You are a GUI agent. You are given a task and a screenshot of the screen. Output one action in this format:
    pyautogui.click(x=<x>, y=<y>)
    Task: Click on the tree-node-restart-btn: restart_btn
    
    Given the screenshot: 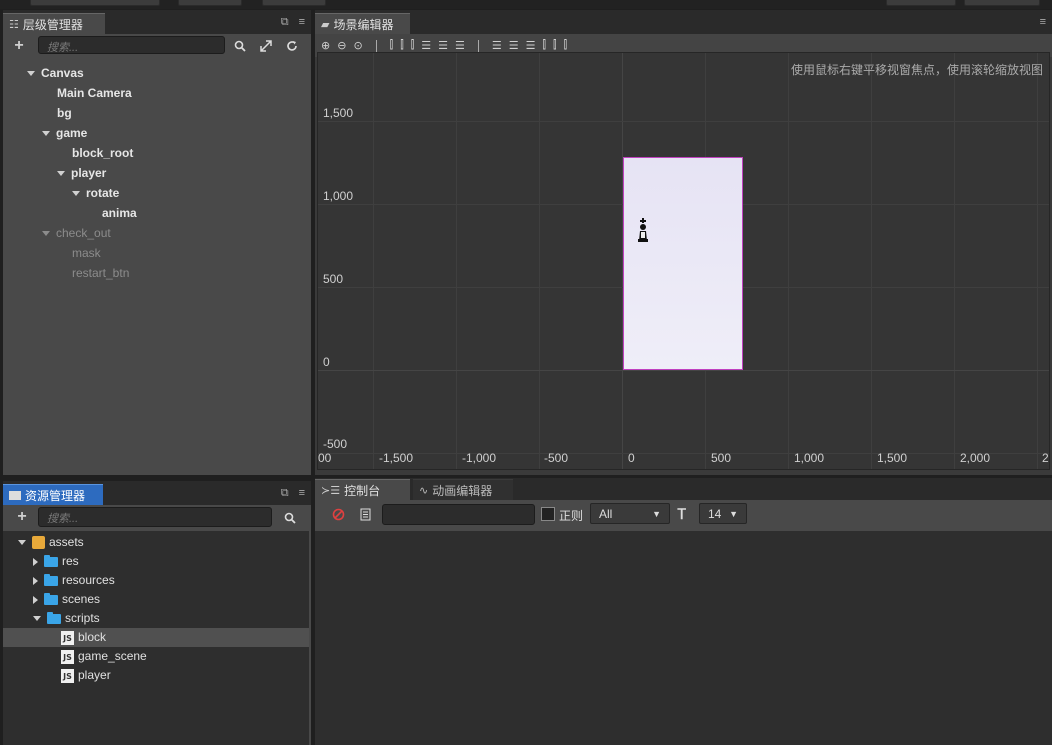 What is the action you would take?
    pyautogui.click(x=100, y=273)
    